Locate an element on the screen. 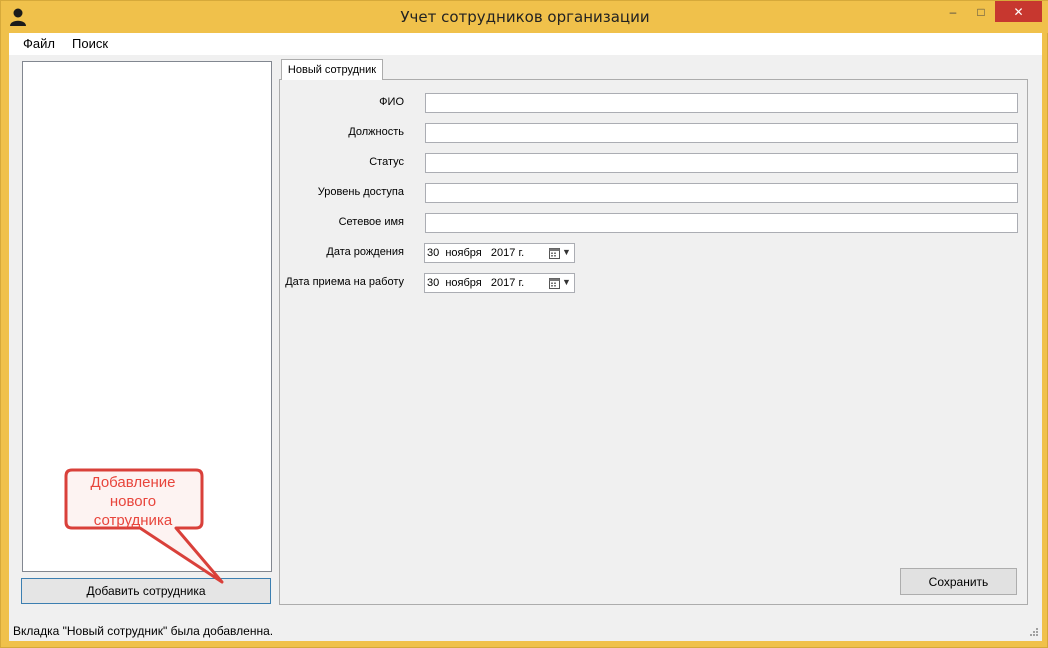 The height and width of the screenshot is (648, 1048). status-label: Статус is located at coordinates (386, 162).